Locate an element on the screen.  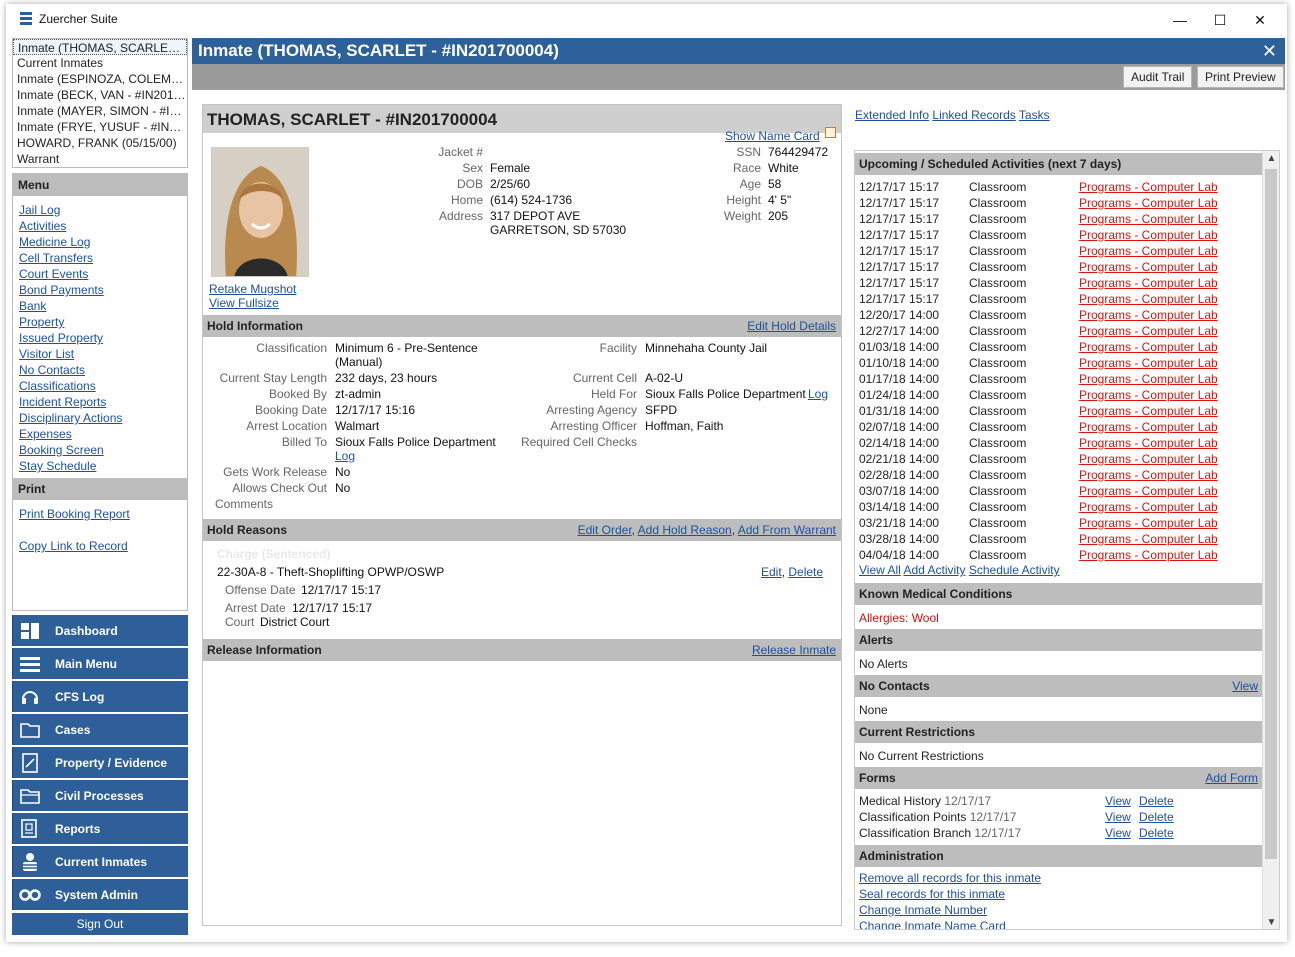
add-from-warrant-link: Add From Warrant is located at coordinates (787, 530).